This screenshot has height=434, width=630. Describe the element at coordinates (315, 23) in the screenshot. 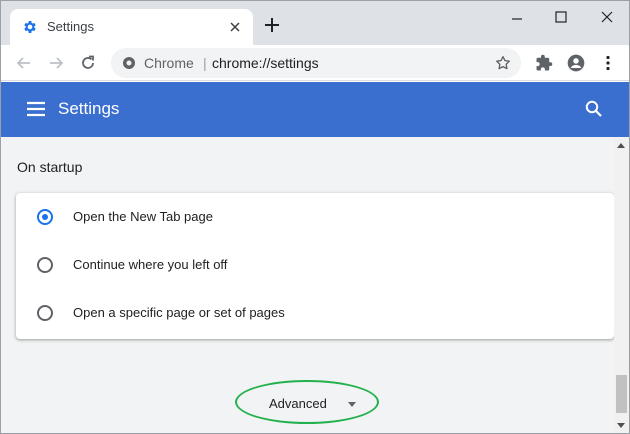

I see `tab-strip: Settings` at that location.